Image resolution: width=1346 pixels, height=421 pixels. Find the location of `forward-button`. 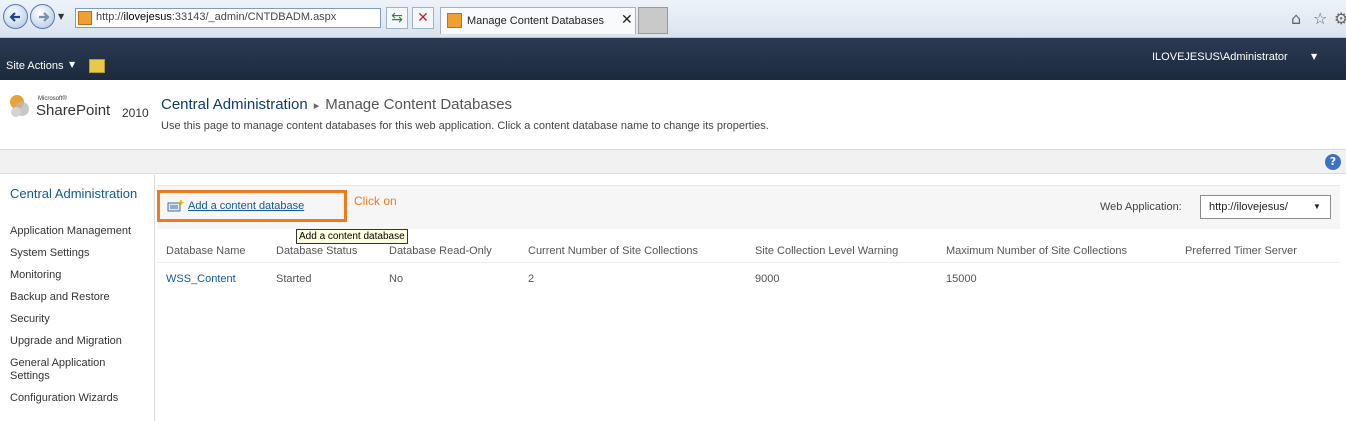

forward-button is located at coordinates (42, 16).